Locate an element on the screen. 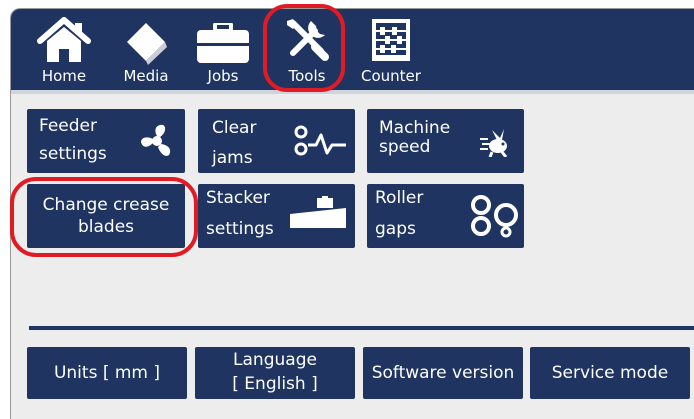 The width and height of the screenshot is (694, 419). software-version-label: Software version is located at coordinates (443, 373).